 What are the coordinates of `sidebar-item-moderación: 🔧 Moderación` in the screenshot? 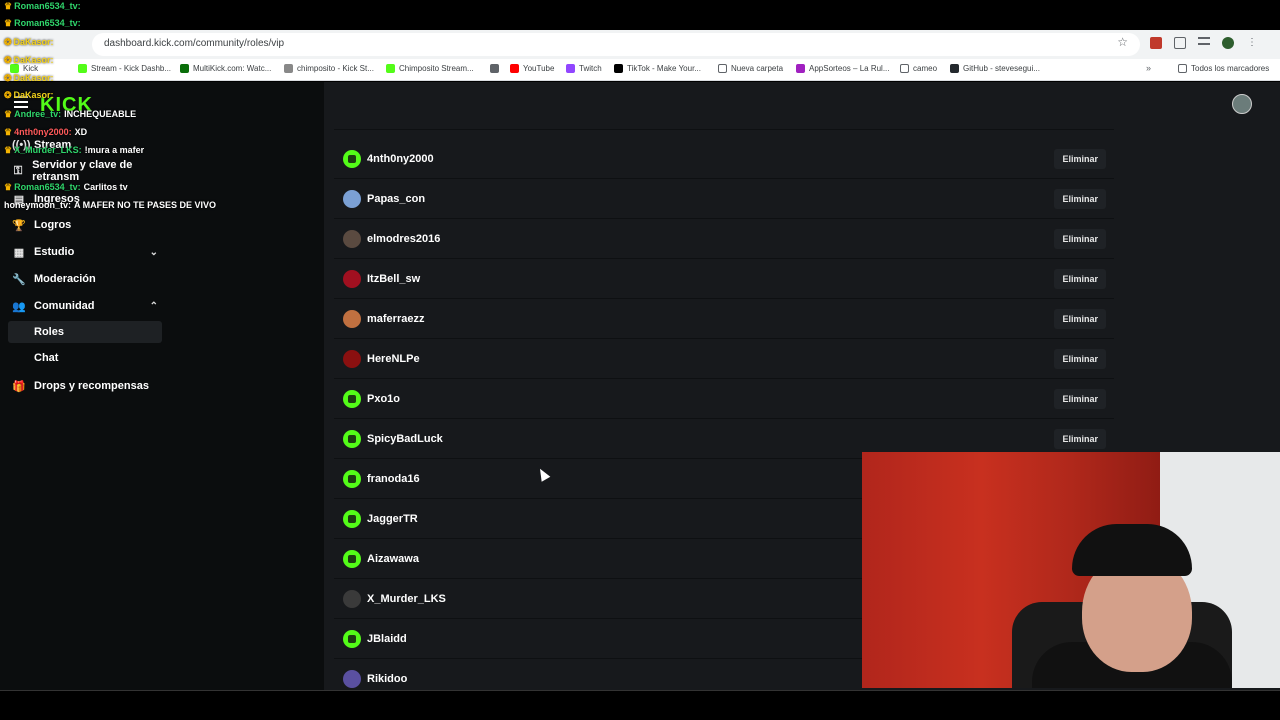 It's located at (85, 279).